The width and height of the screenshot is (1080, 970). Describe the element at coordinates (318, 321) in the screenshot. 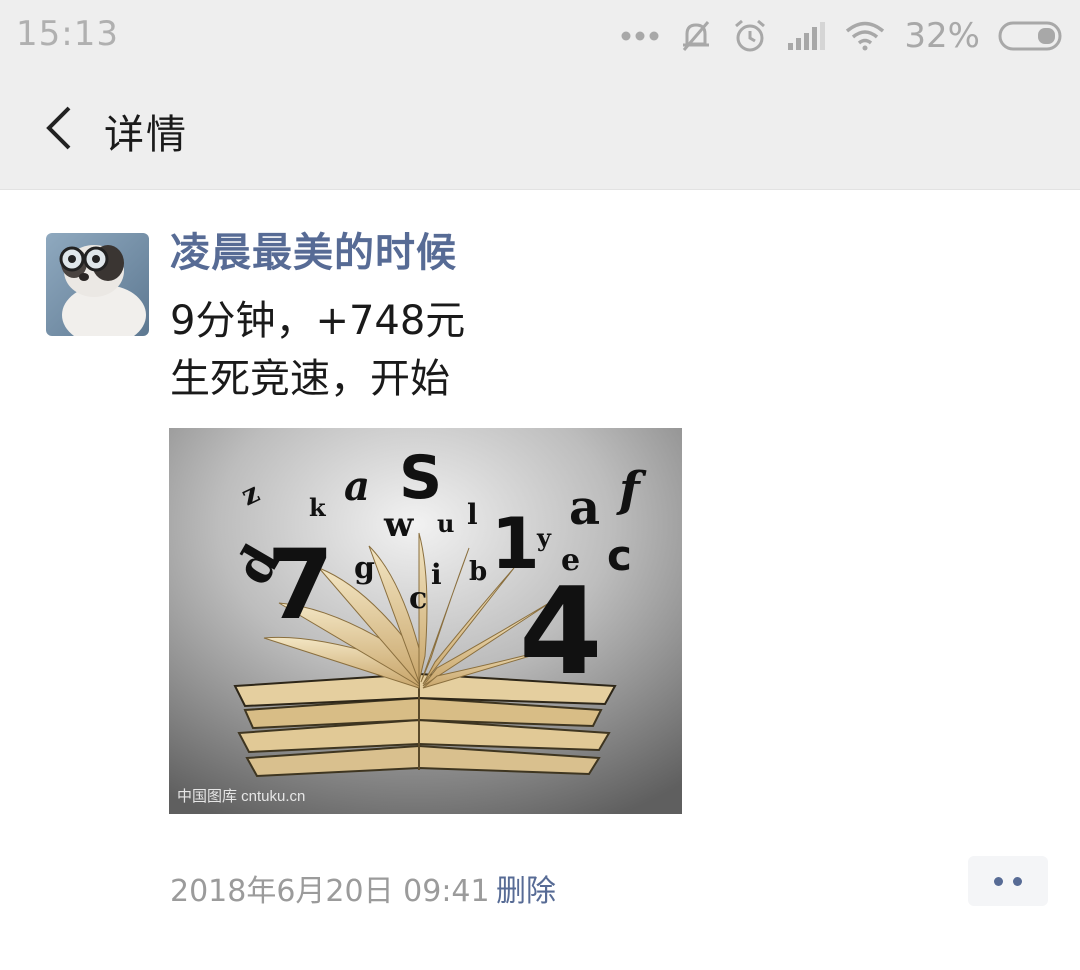

I see `post-text-line: 9分钟，+748元` at that location.